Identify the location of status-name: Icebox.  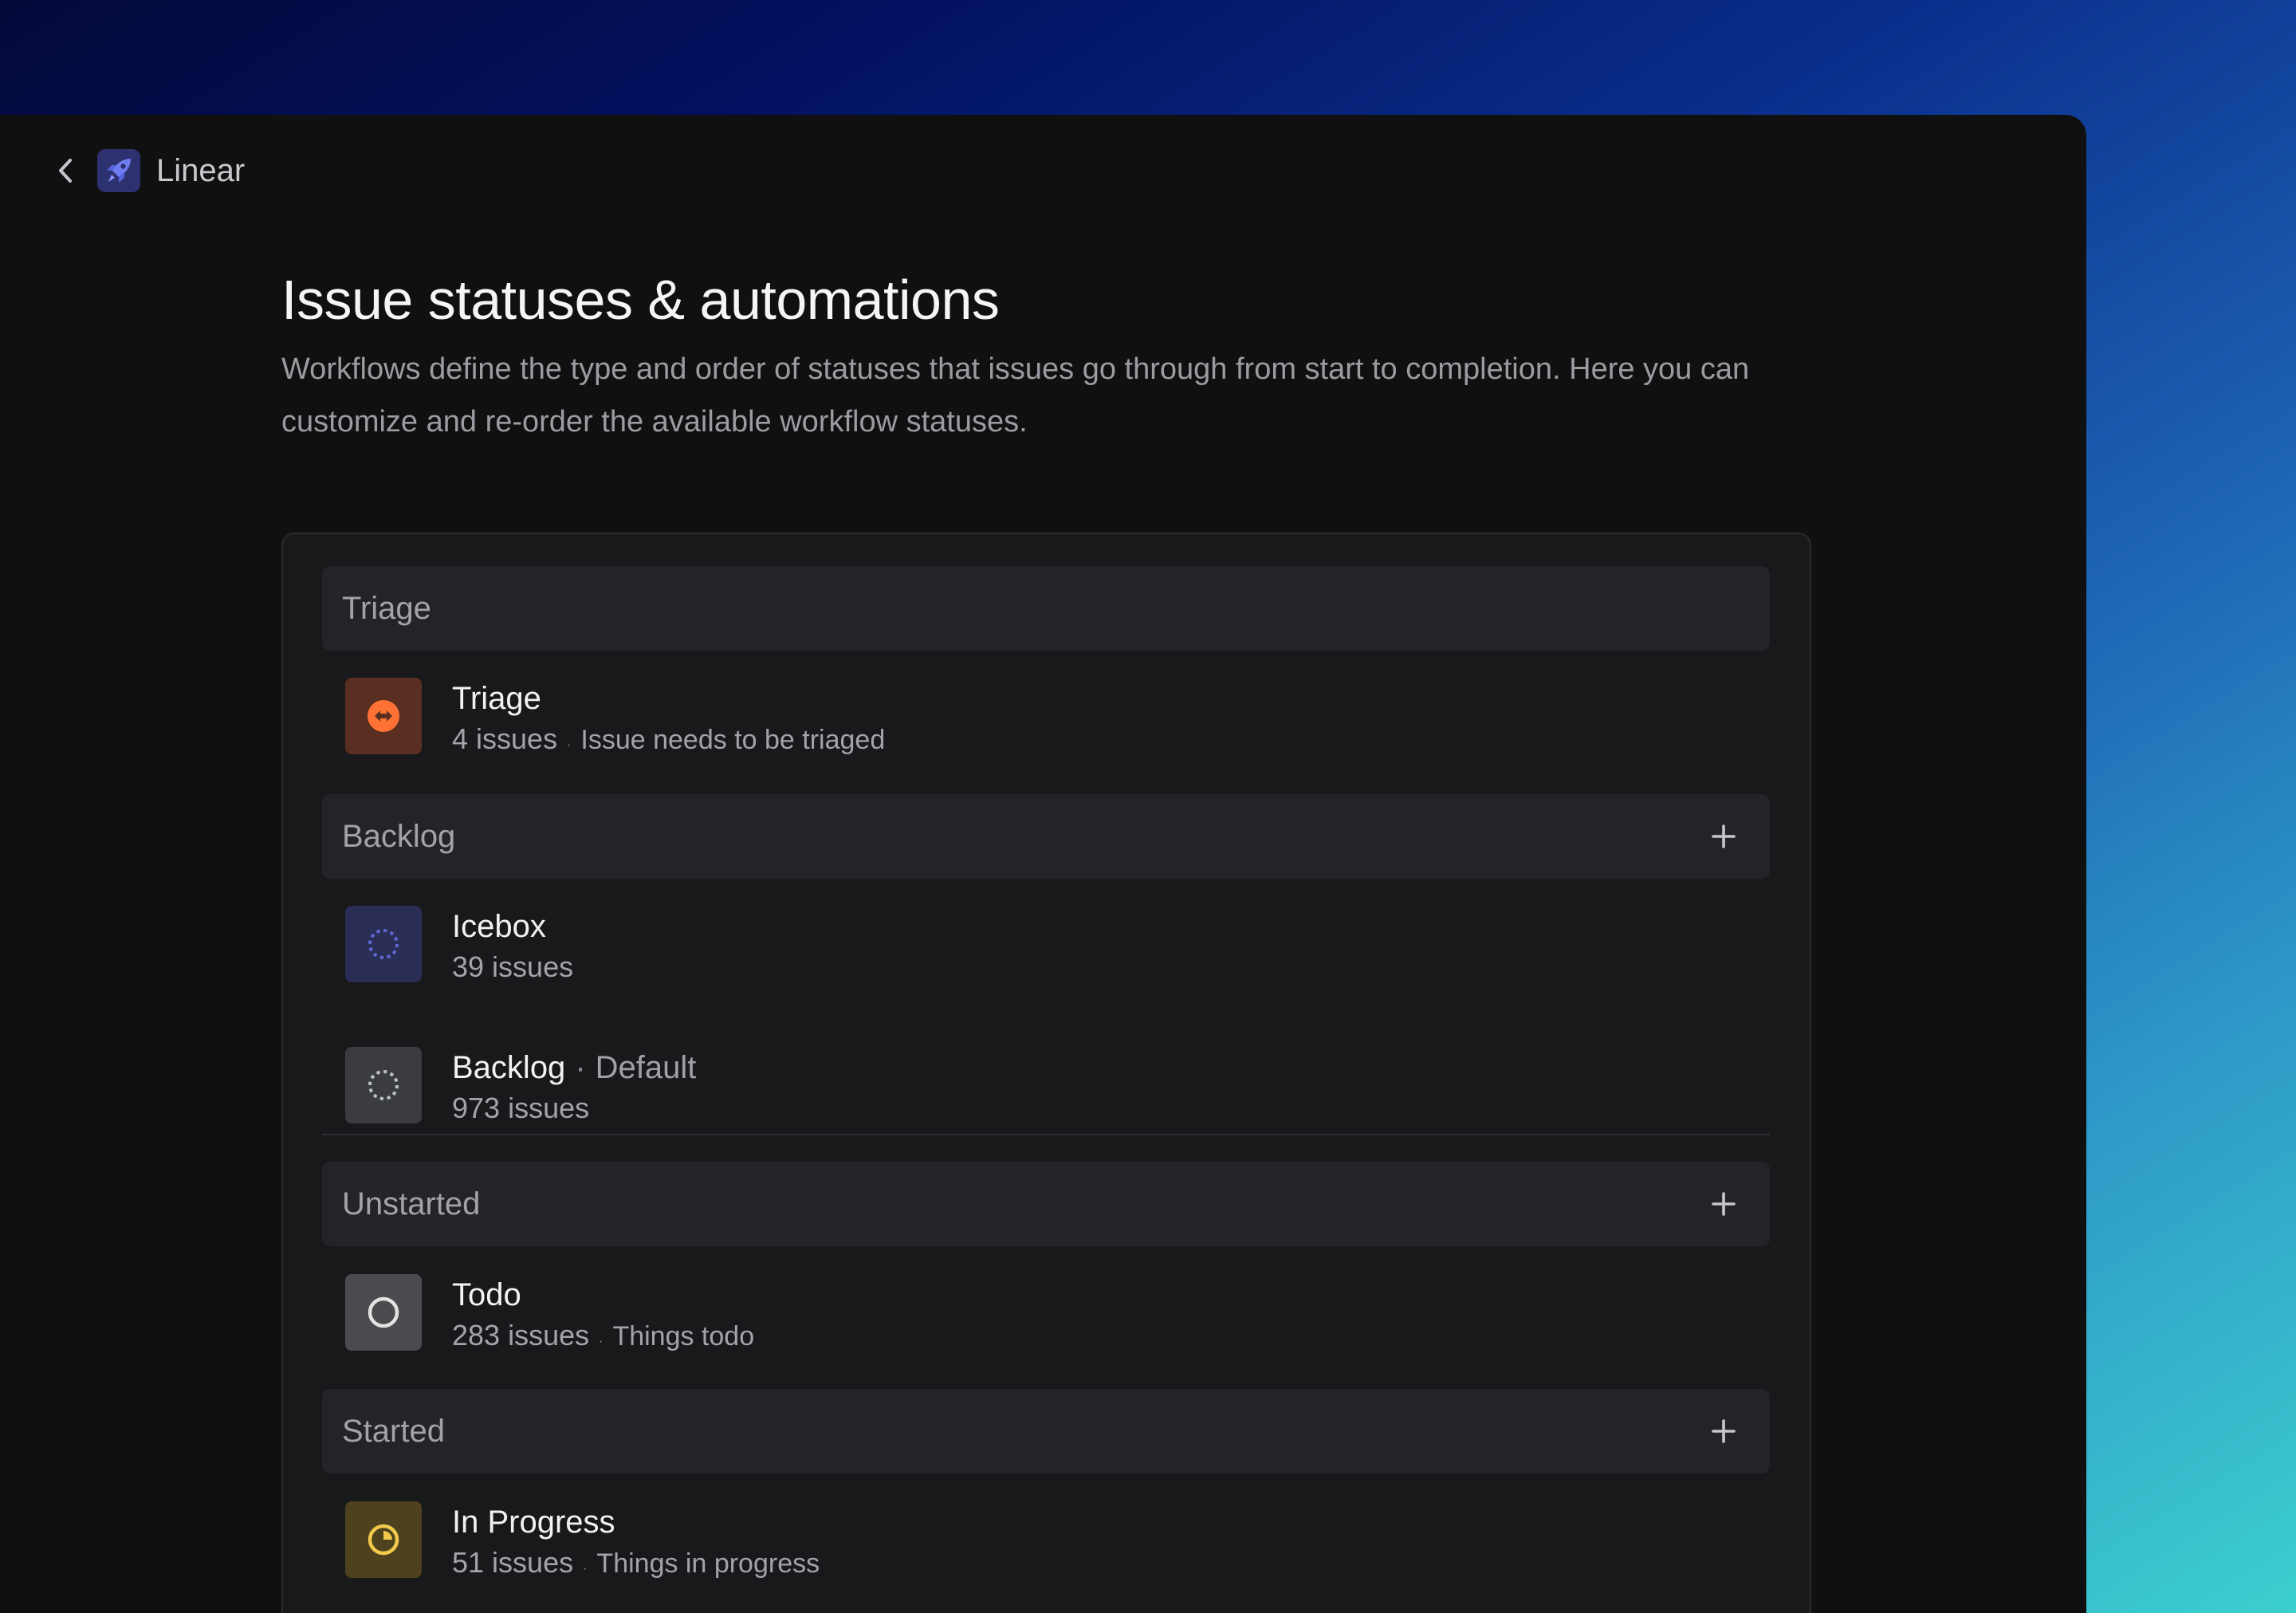
(499, 926).